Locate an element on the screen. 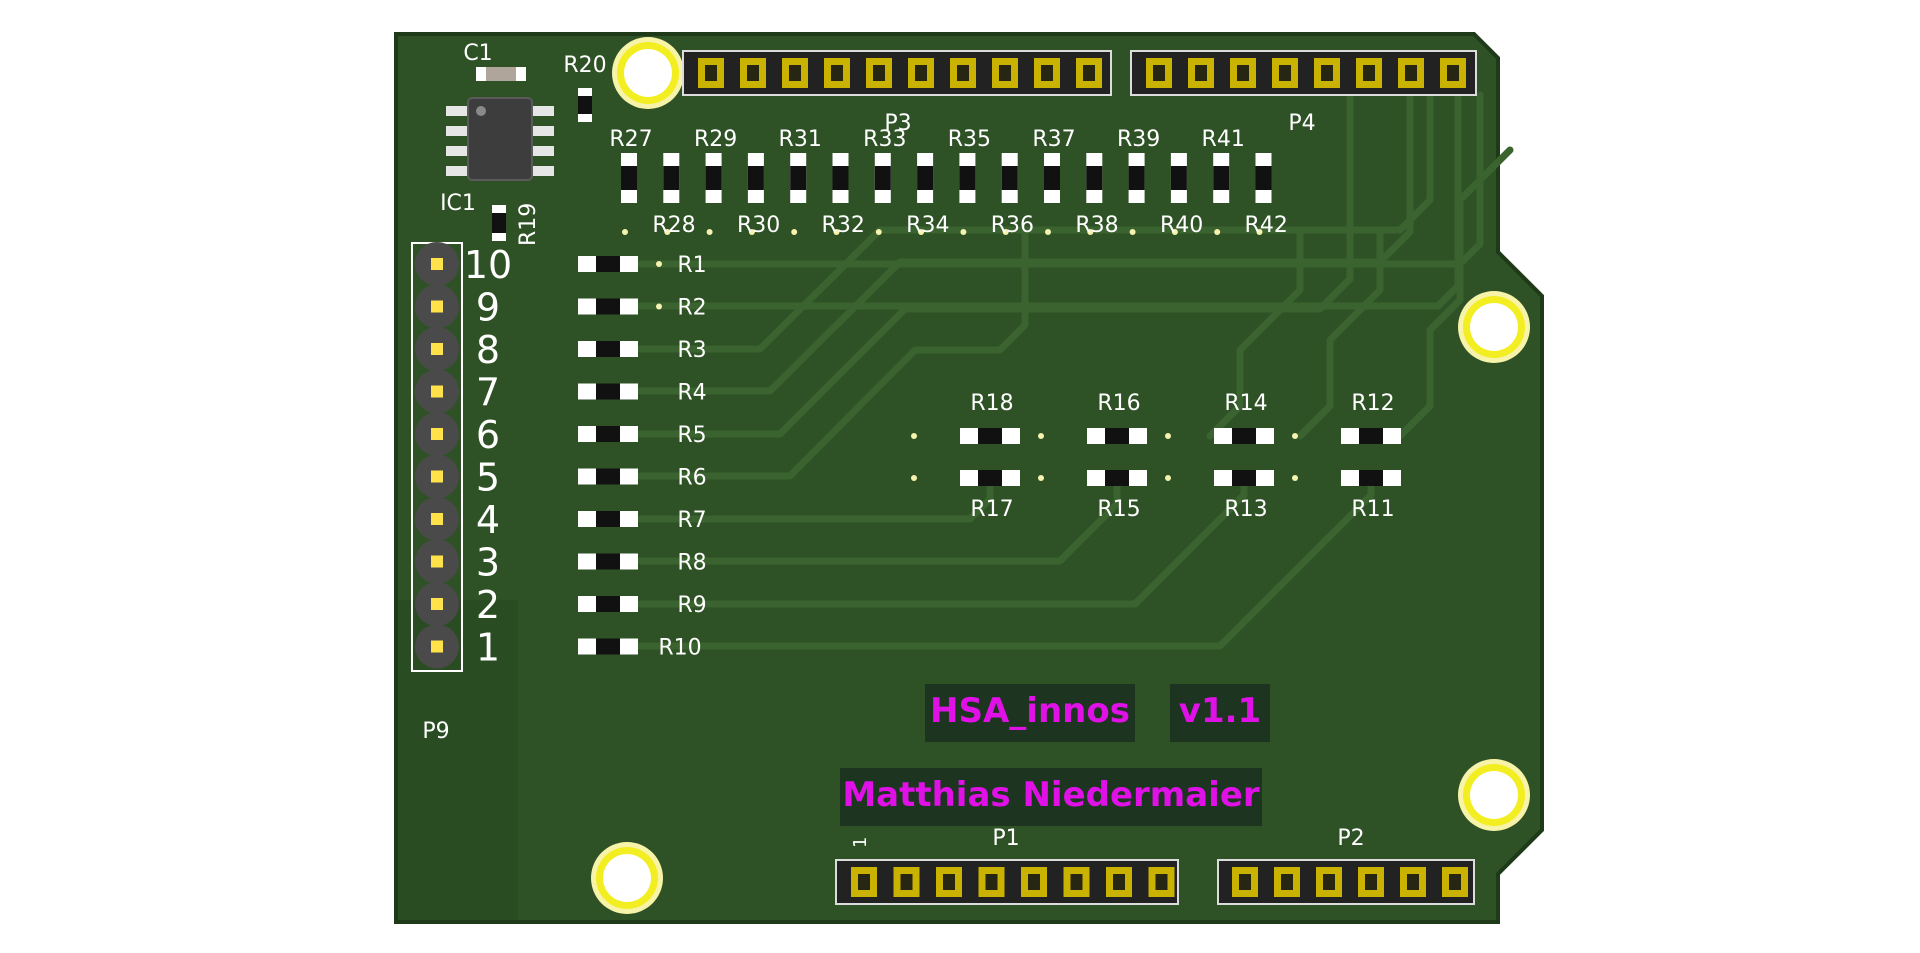  top-resistor-label-lower: R32 is located at coordinates (843, 225).